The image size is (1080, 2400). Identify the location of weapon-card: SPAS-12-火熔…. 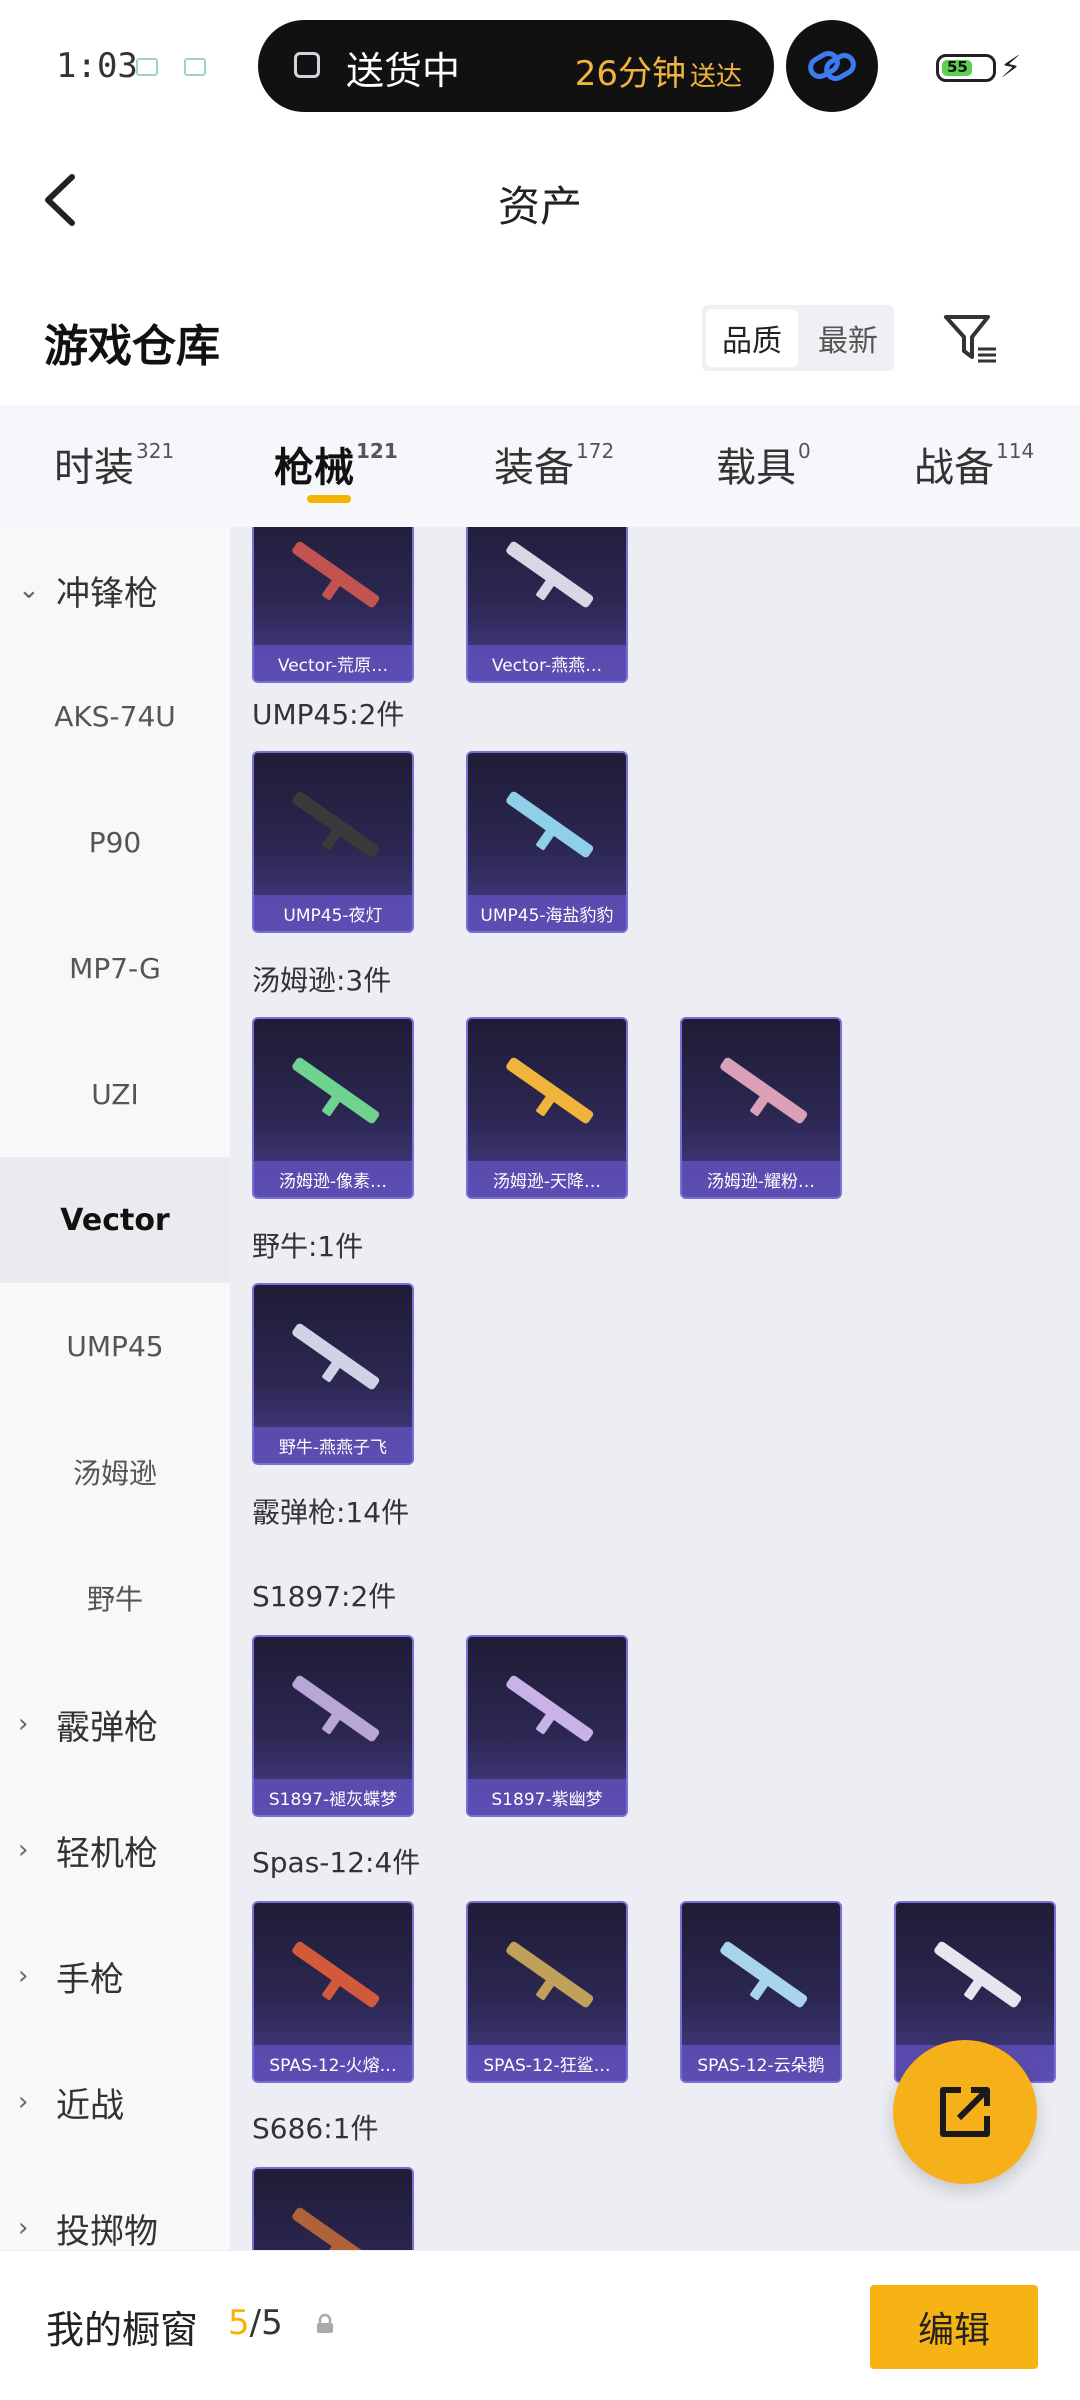
(333, 1992).